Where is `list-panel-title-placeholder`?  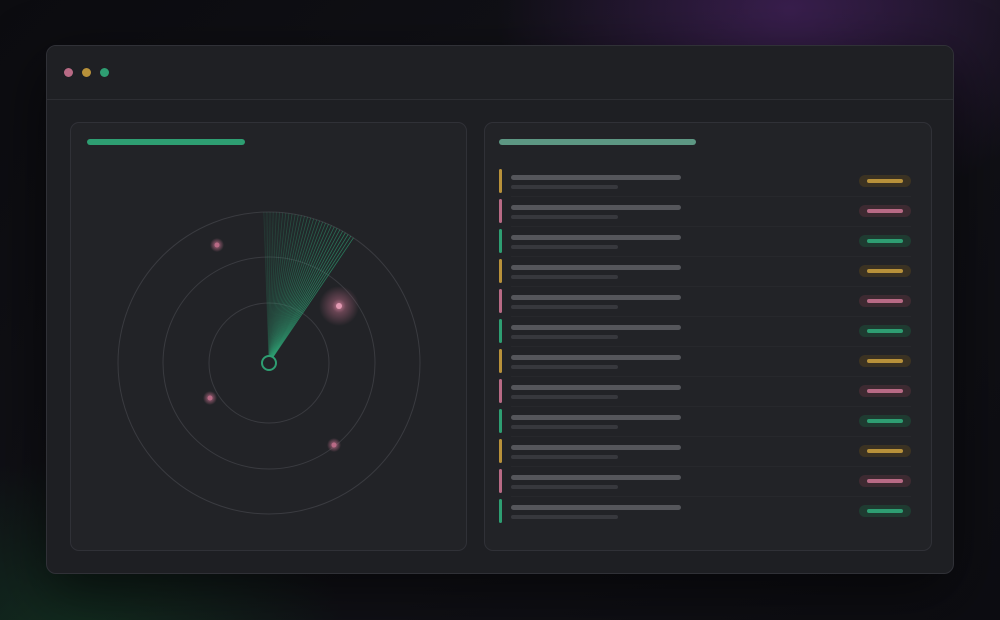
list-panel-title-placeholder is located at coordinates (597, 142).